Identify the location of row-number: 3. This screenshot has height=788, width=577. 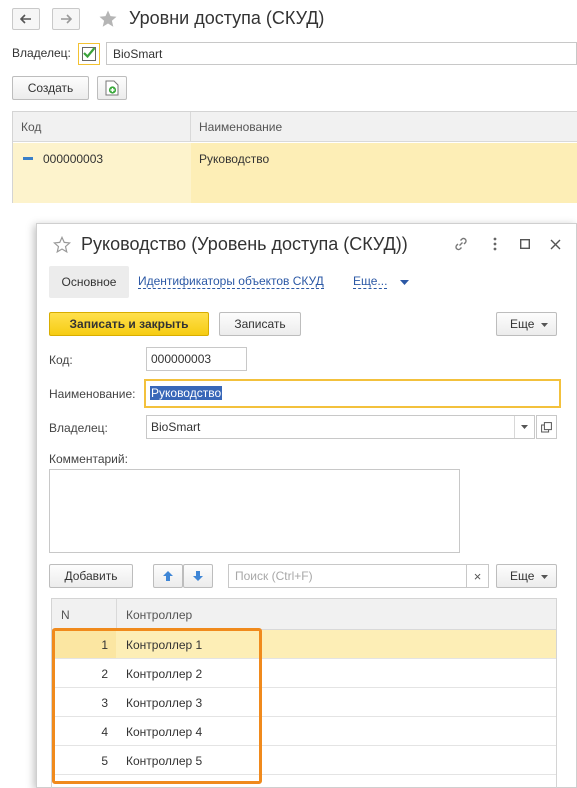
(104, 703).